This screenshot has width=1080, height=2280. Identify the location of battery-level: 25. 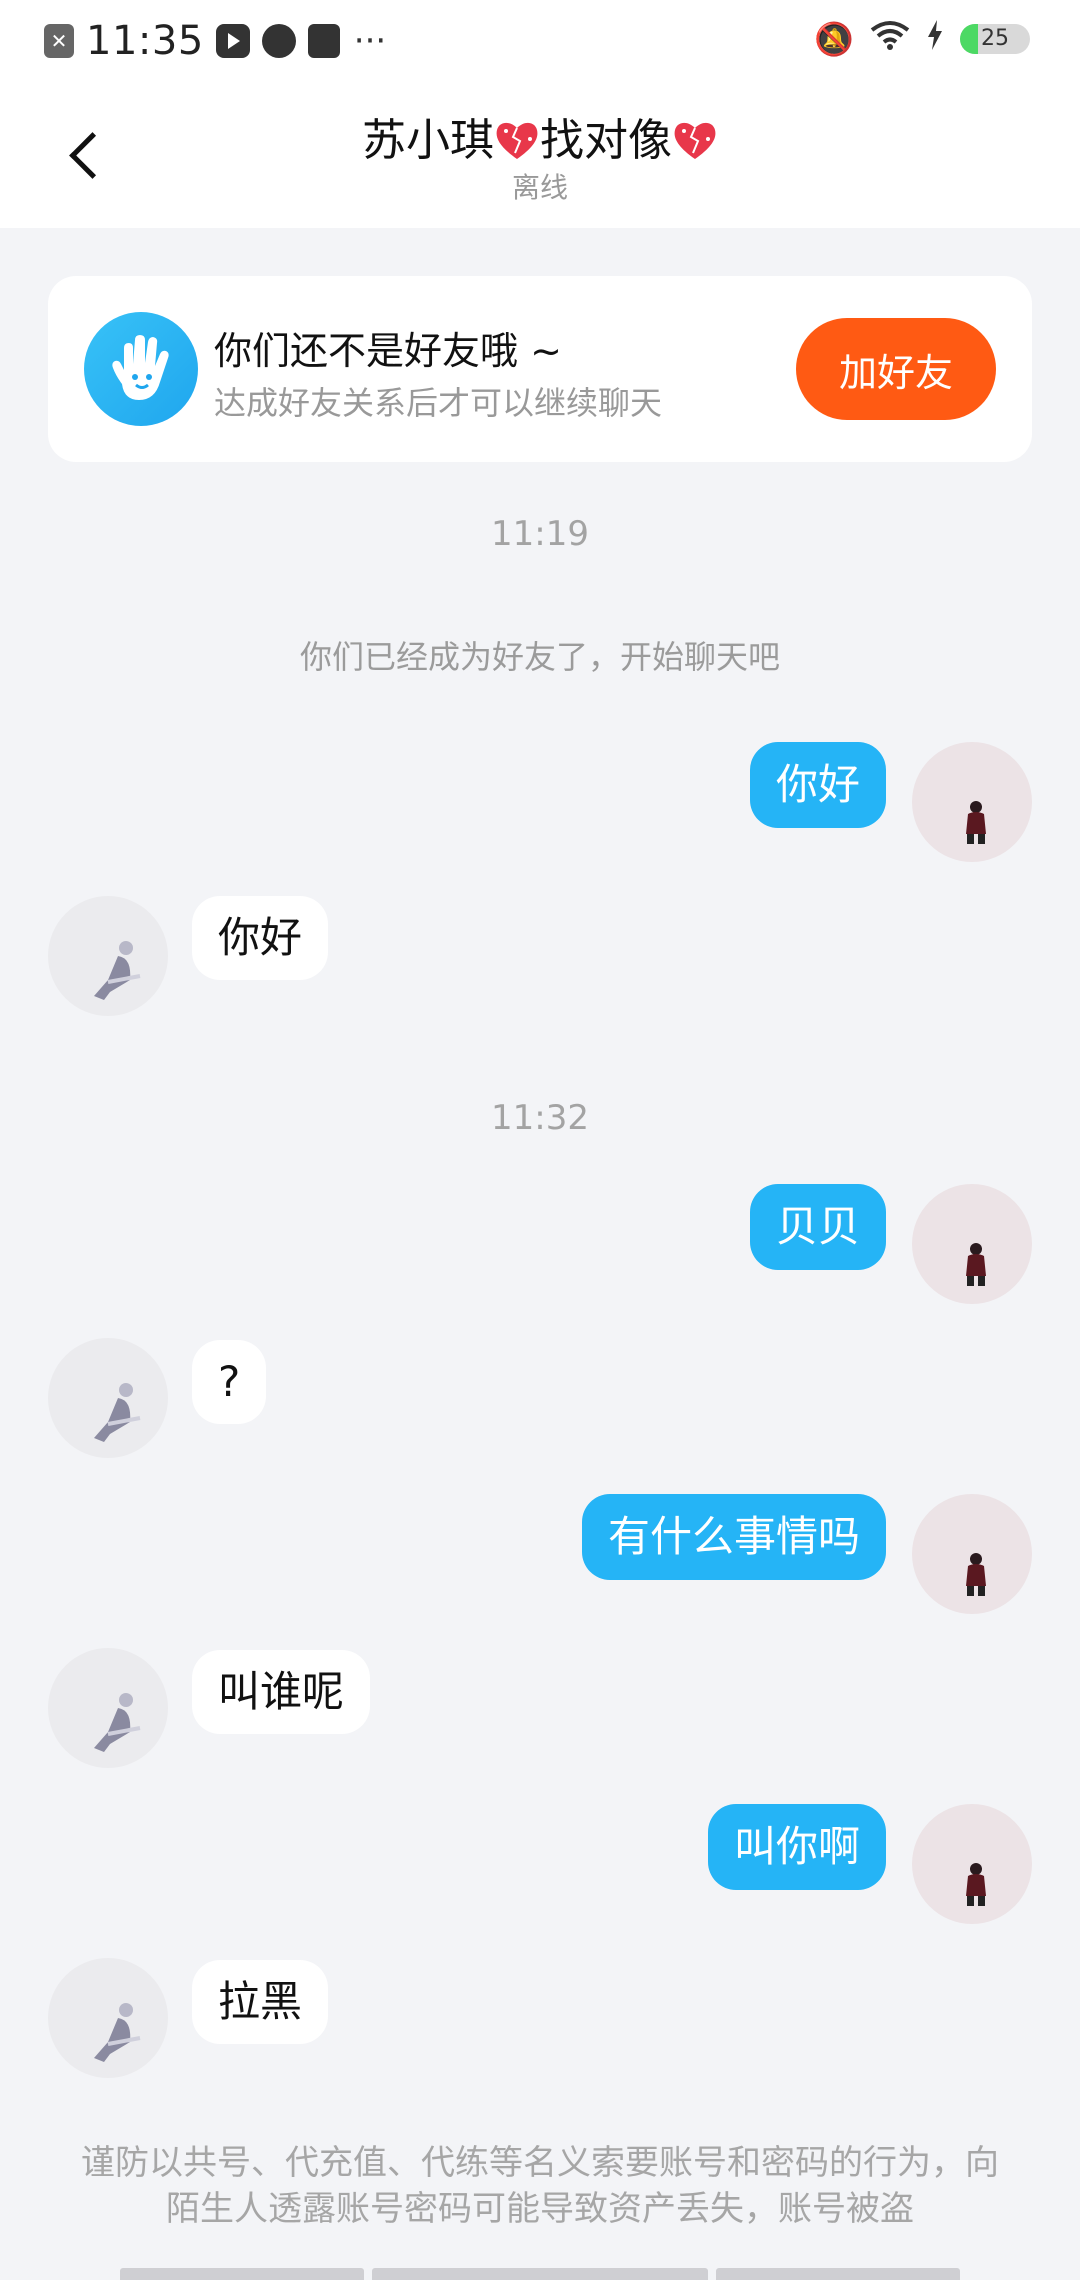
(995, 38).